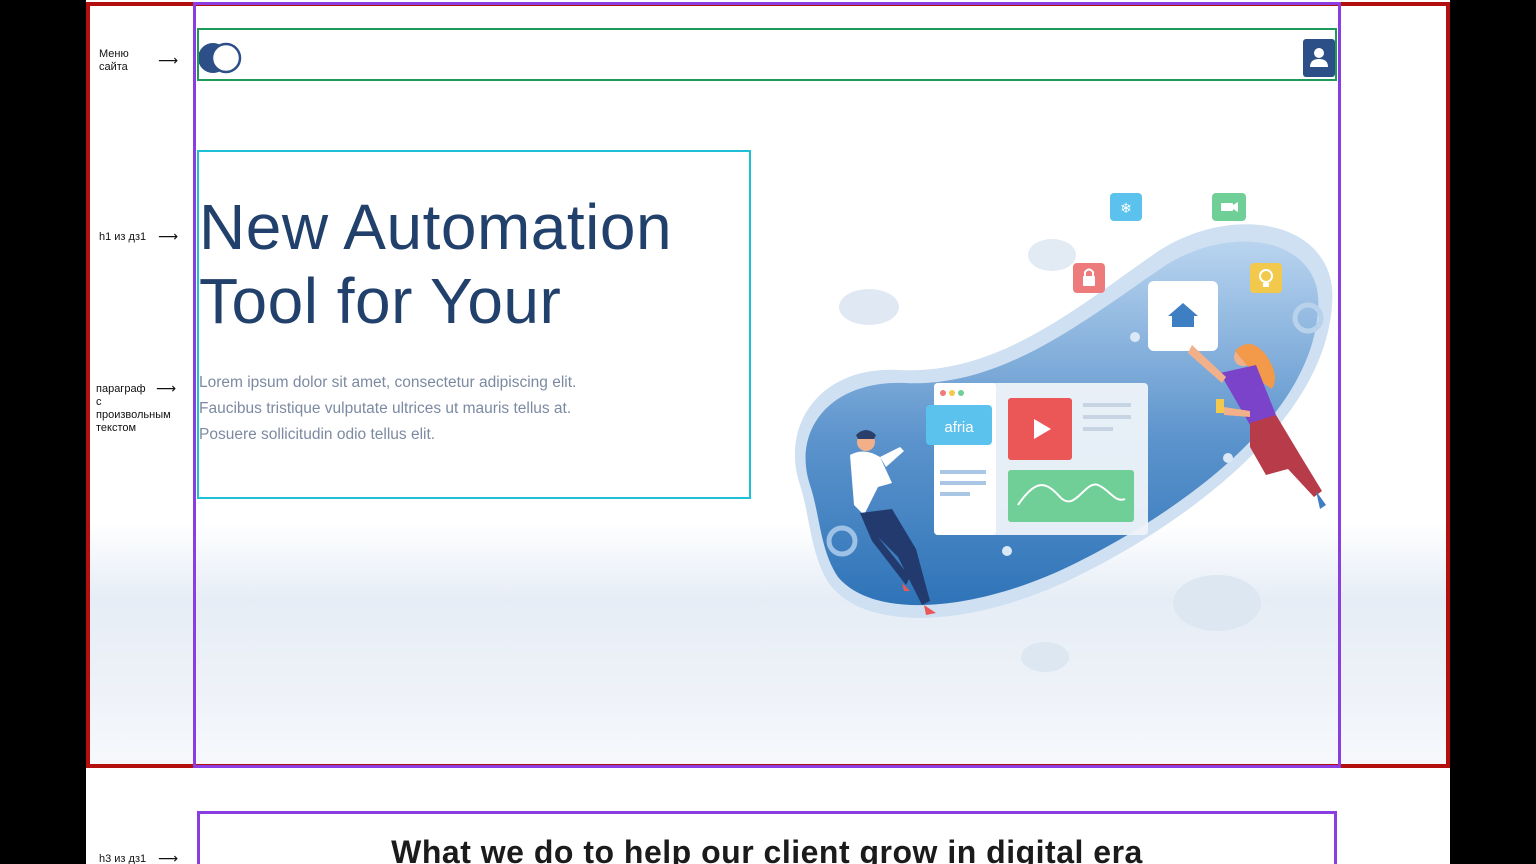 This screenshot has width=1536, height=864. What do you see at coordinates (767, 837) in the screenshot?
I see `section-outline` at bounding box center [767, 837].